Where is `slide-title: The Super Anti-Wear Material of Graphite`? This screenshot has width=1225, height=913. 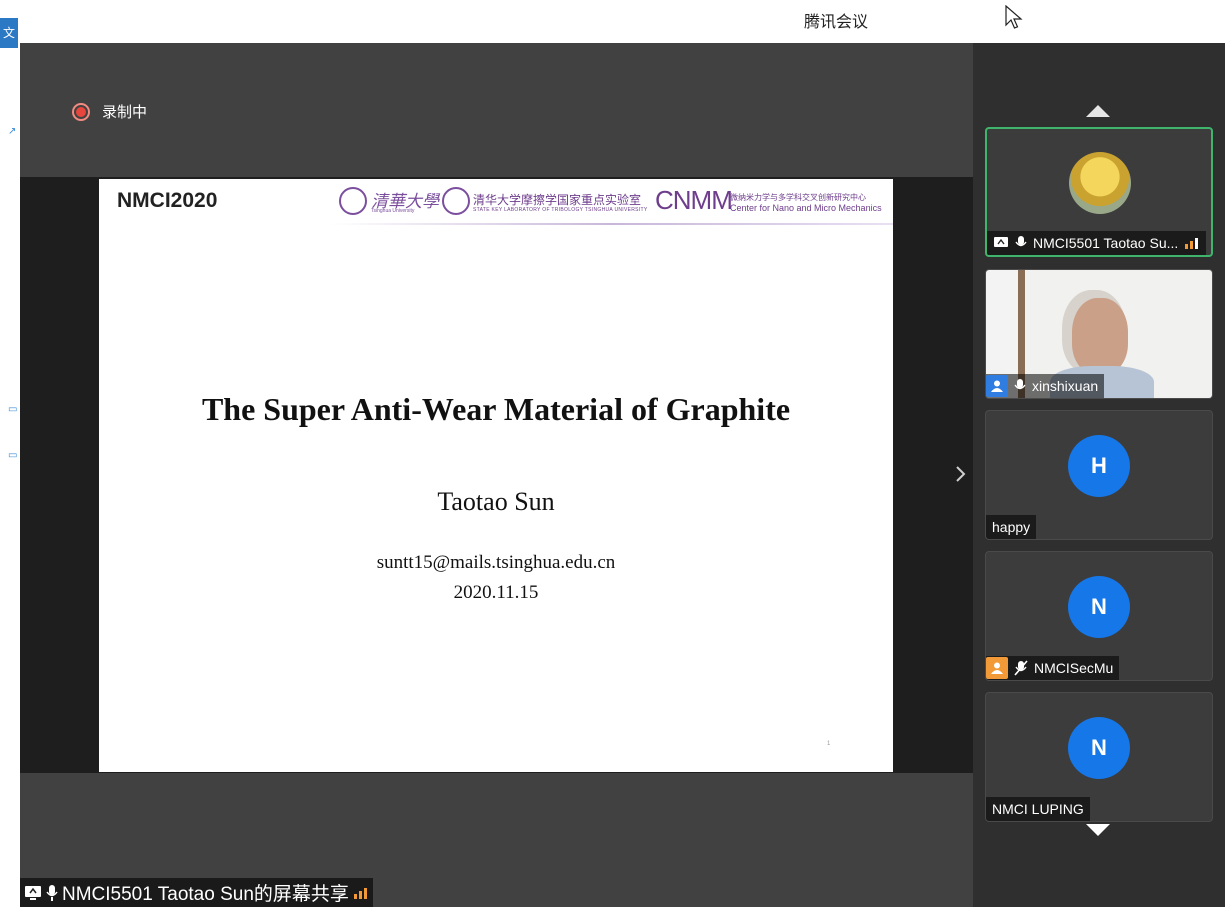
slide-title: The Super Anti-Wear Material of Graphite is located at coordinates (496, 409).